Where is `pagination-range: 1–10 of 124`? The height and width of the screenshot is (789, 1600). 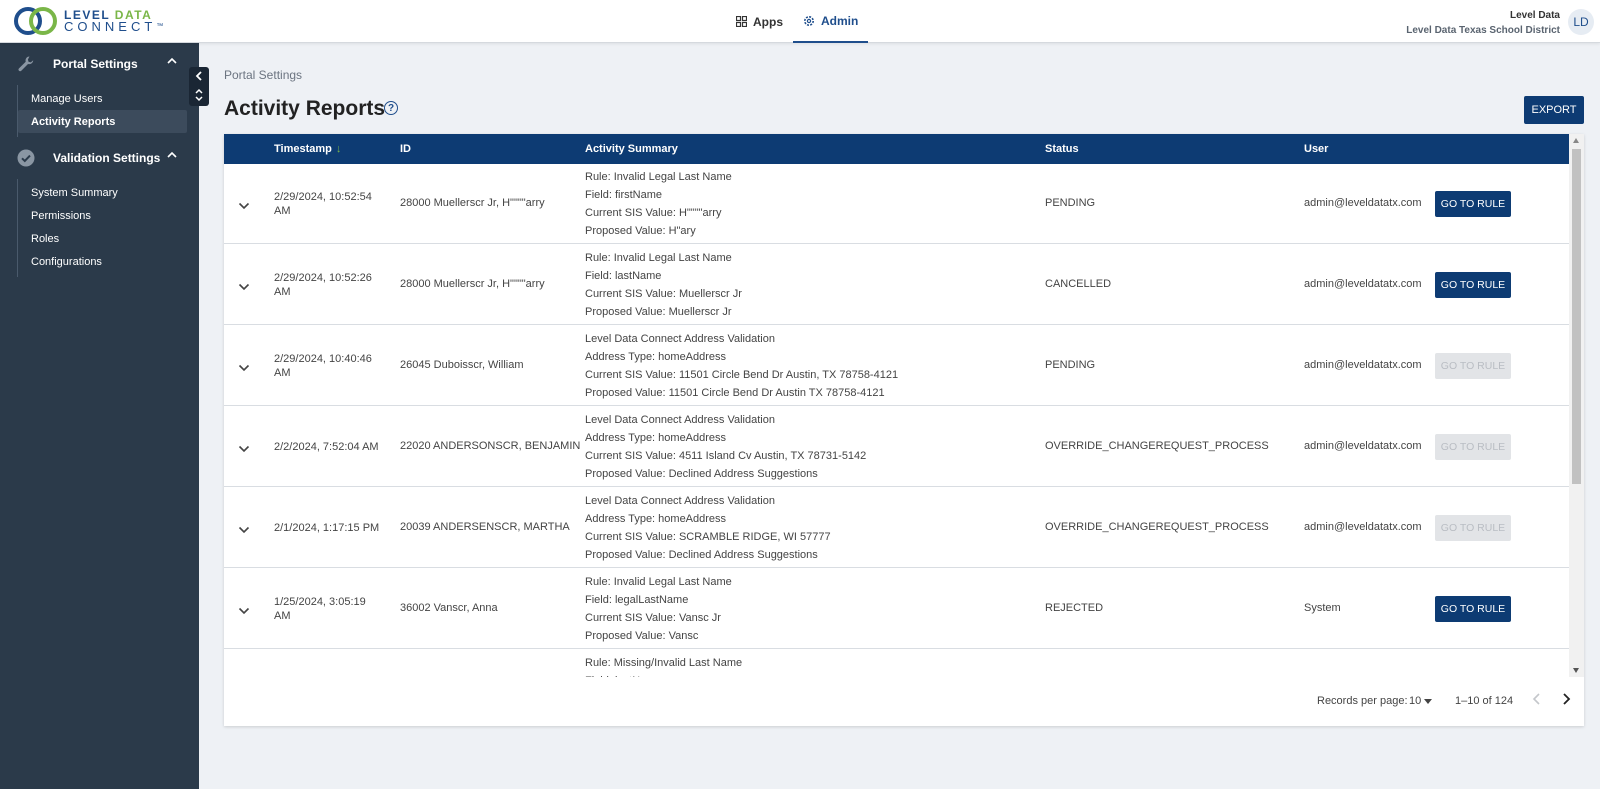
pagination-range: 1–10 of 124 is located at coordinates (1484, 701).